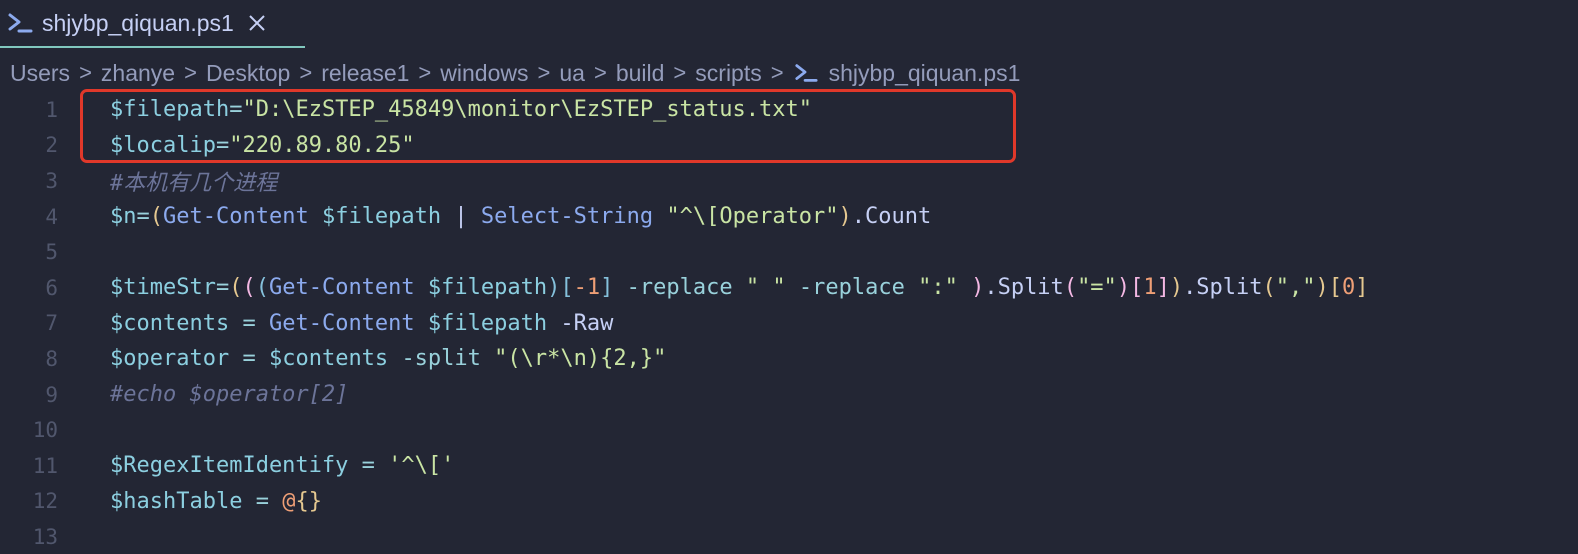 This screenshot has width=1578, height=554. I want to click on code-line: 13, so click(789, 536).